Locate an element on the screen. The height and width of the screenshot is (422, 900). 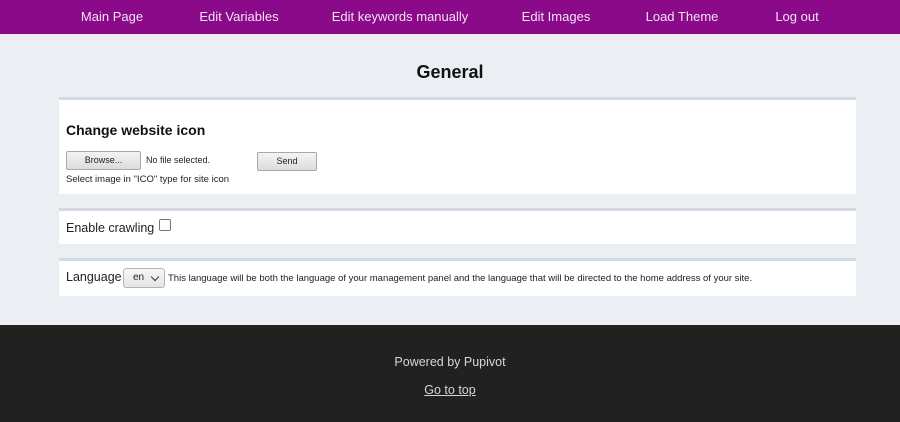
nav-item-edit-images: Edit Images is located at coordinates (556, 17).